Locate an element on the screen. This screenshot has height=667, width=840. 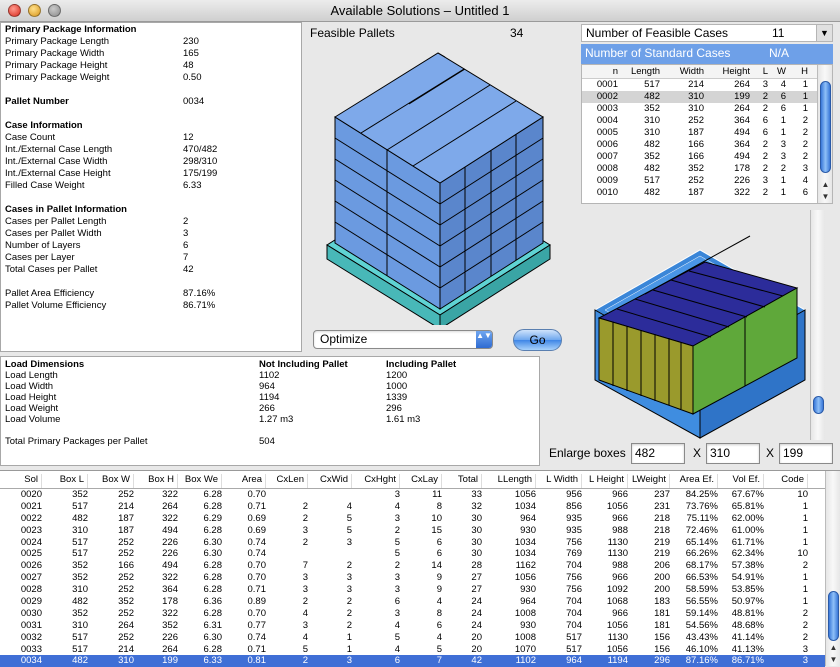
column-header: L Height is located at coordinates (607, 481).